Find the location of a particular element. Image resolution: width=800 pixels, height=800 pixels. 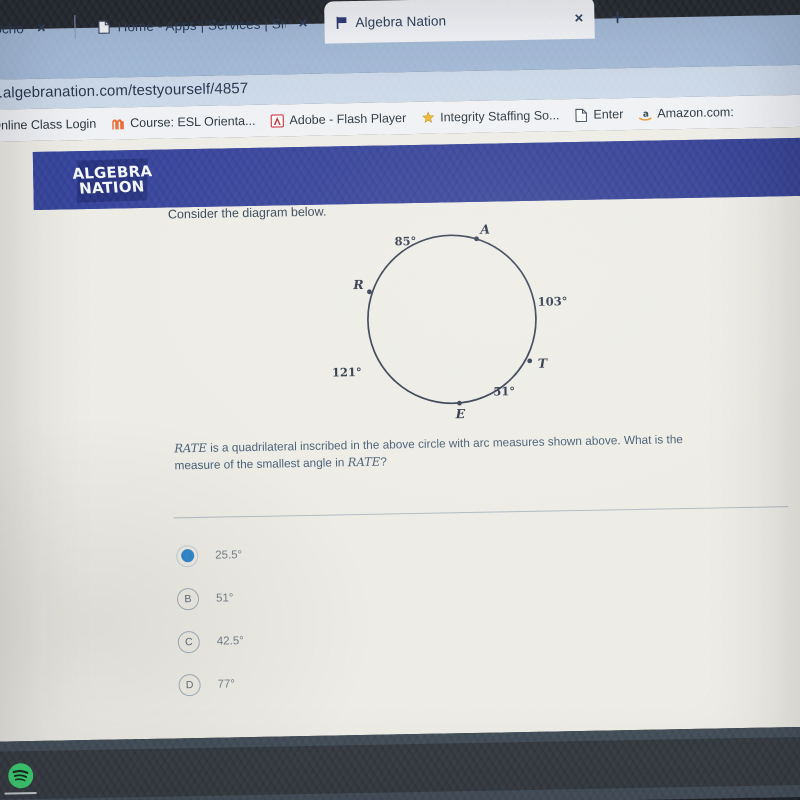

new-tab-button: + is located at coordinates (617, 17).